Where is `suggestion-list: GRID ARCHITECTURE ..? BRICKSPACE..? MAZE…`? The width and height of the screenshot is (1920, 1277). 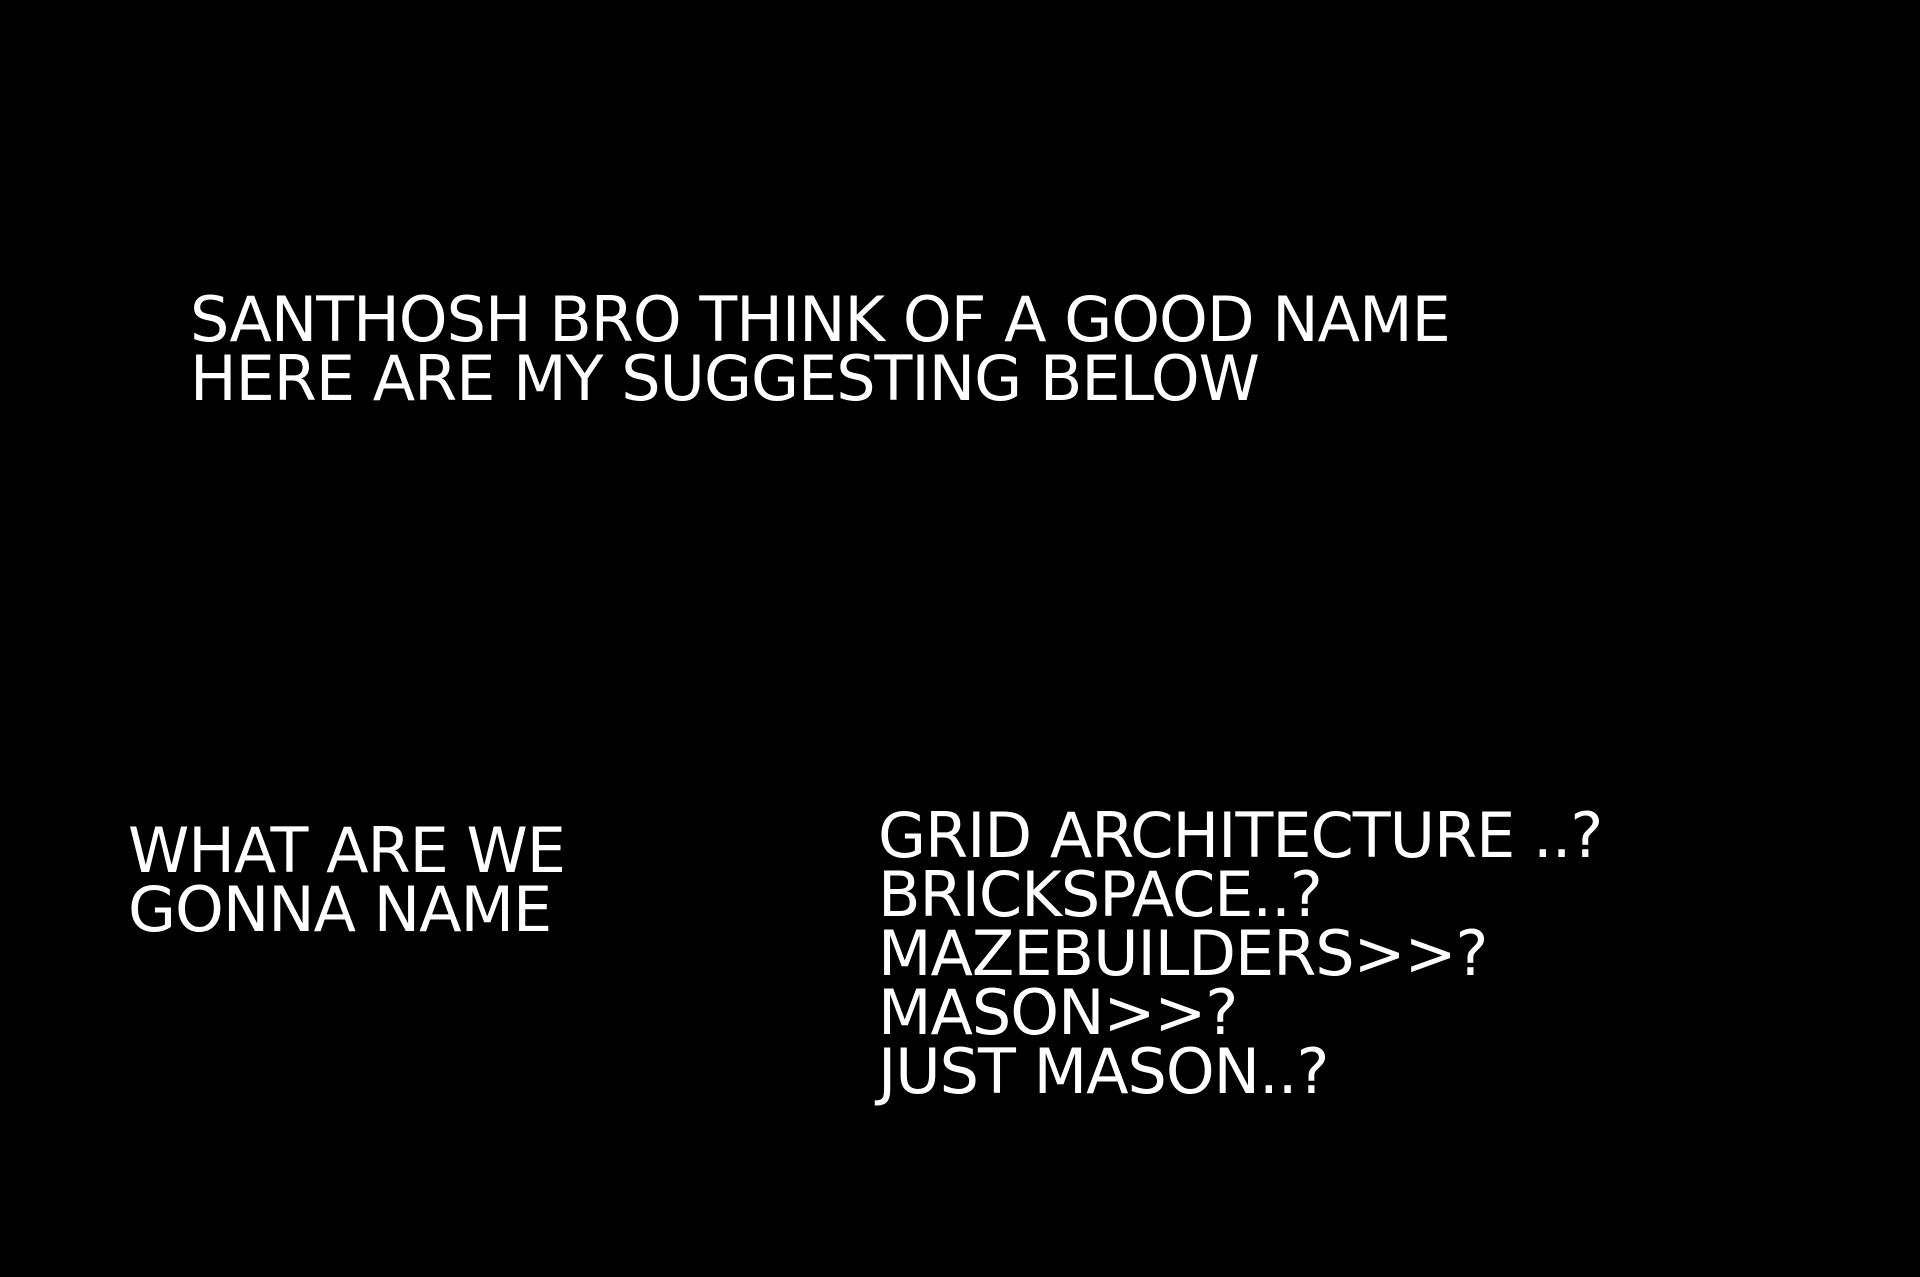
suggestion-list: GRID ARCHITECTURE ..? BRICKSPACE..? MAZE… is located at coordinates (1240, 953).